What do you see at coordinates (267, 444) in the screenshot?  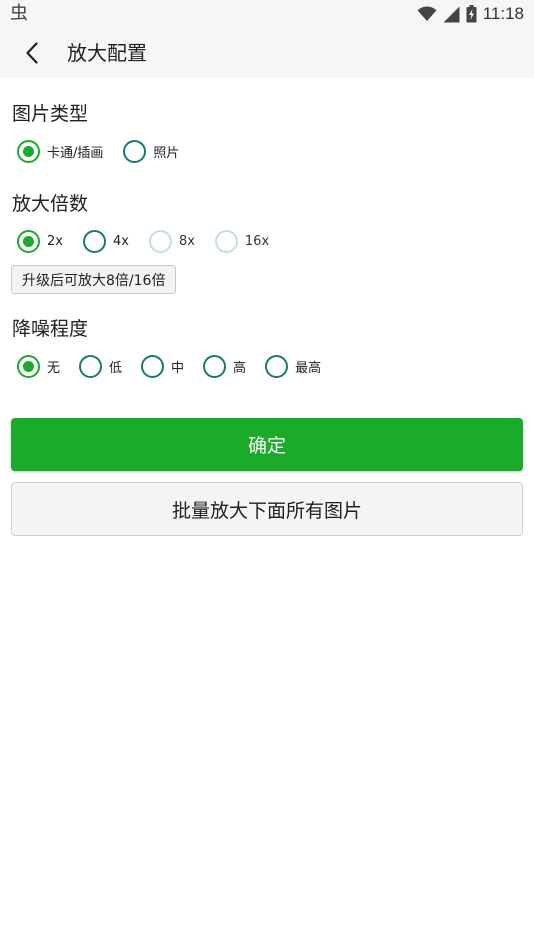 I see `confirm-button: 确定` at bounding box center [267, 444].